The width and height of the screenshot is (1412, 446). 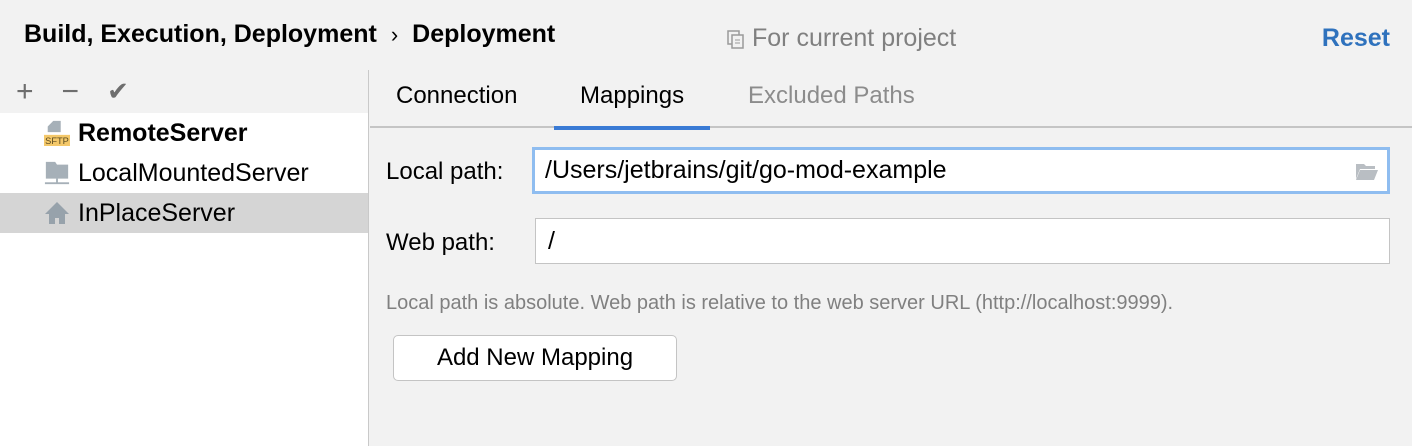 What do you see at coordinates (445, 171) in the screenshot?
I see `local-path-label: Local path:` at bounding box center [445, 171].